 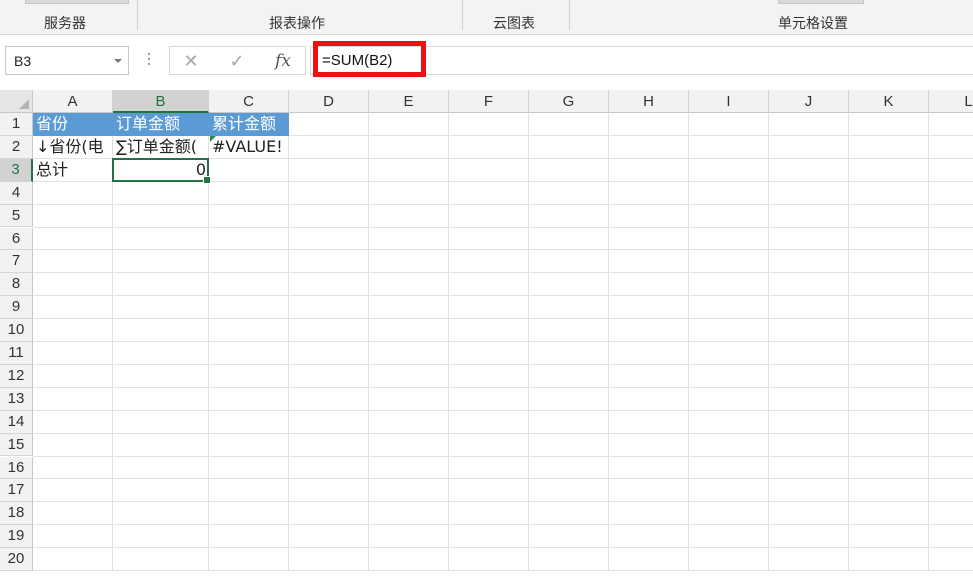 What do you see at coordinates (16, 376) in the screenshot?
I see `row-header-12: 12` at bounding box center [16, 376].